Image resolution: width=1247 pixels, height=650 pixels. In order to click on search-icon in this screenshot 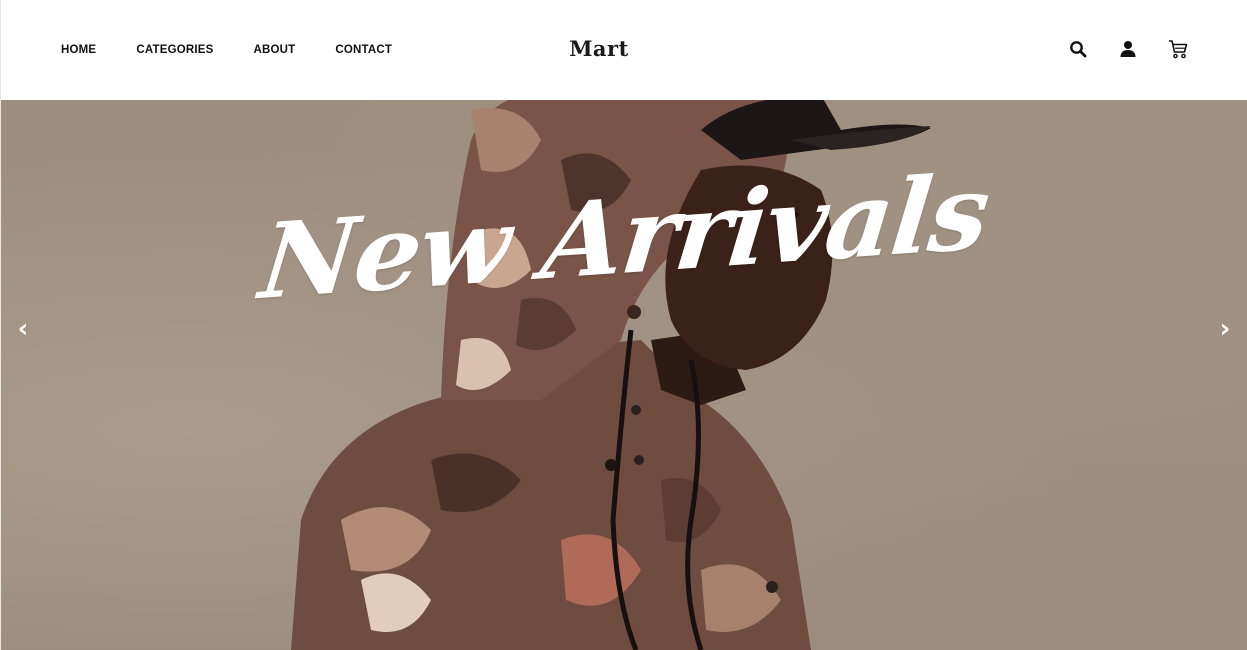, I will do `click(1078, 49)`.